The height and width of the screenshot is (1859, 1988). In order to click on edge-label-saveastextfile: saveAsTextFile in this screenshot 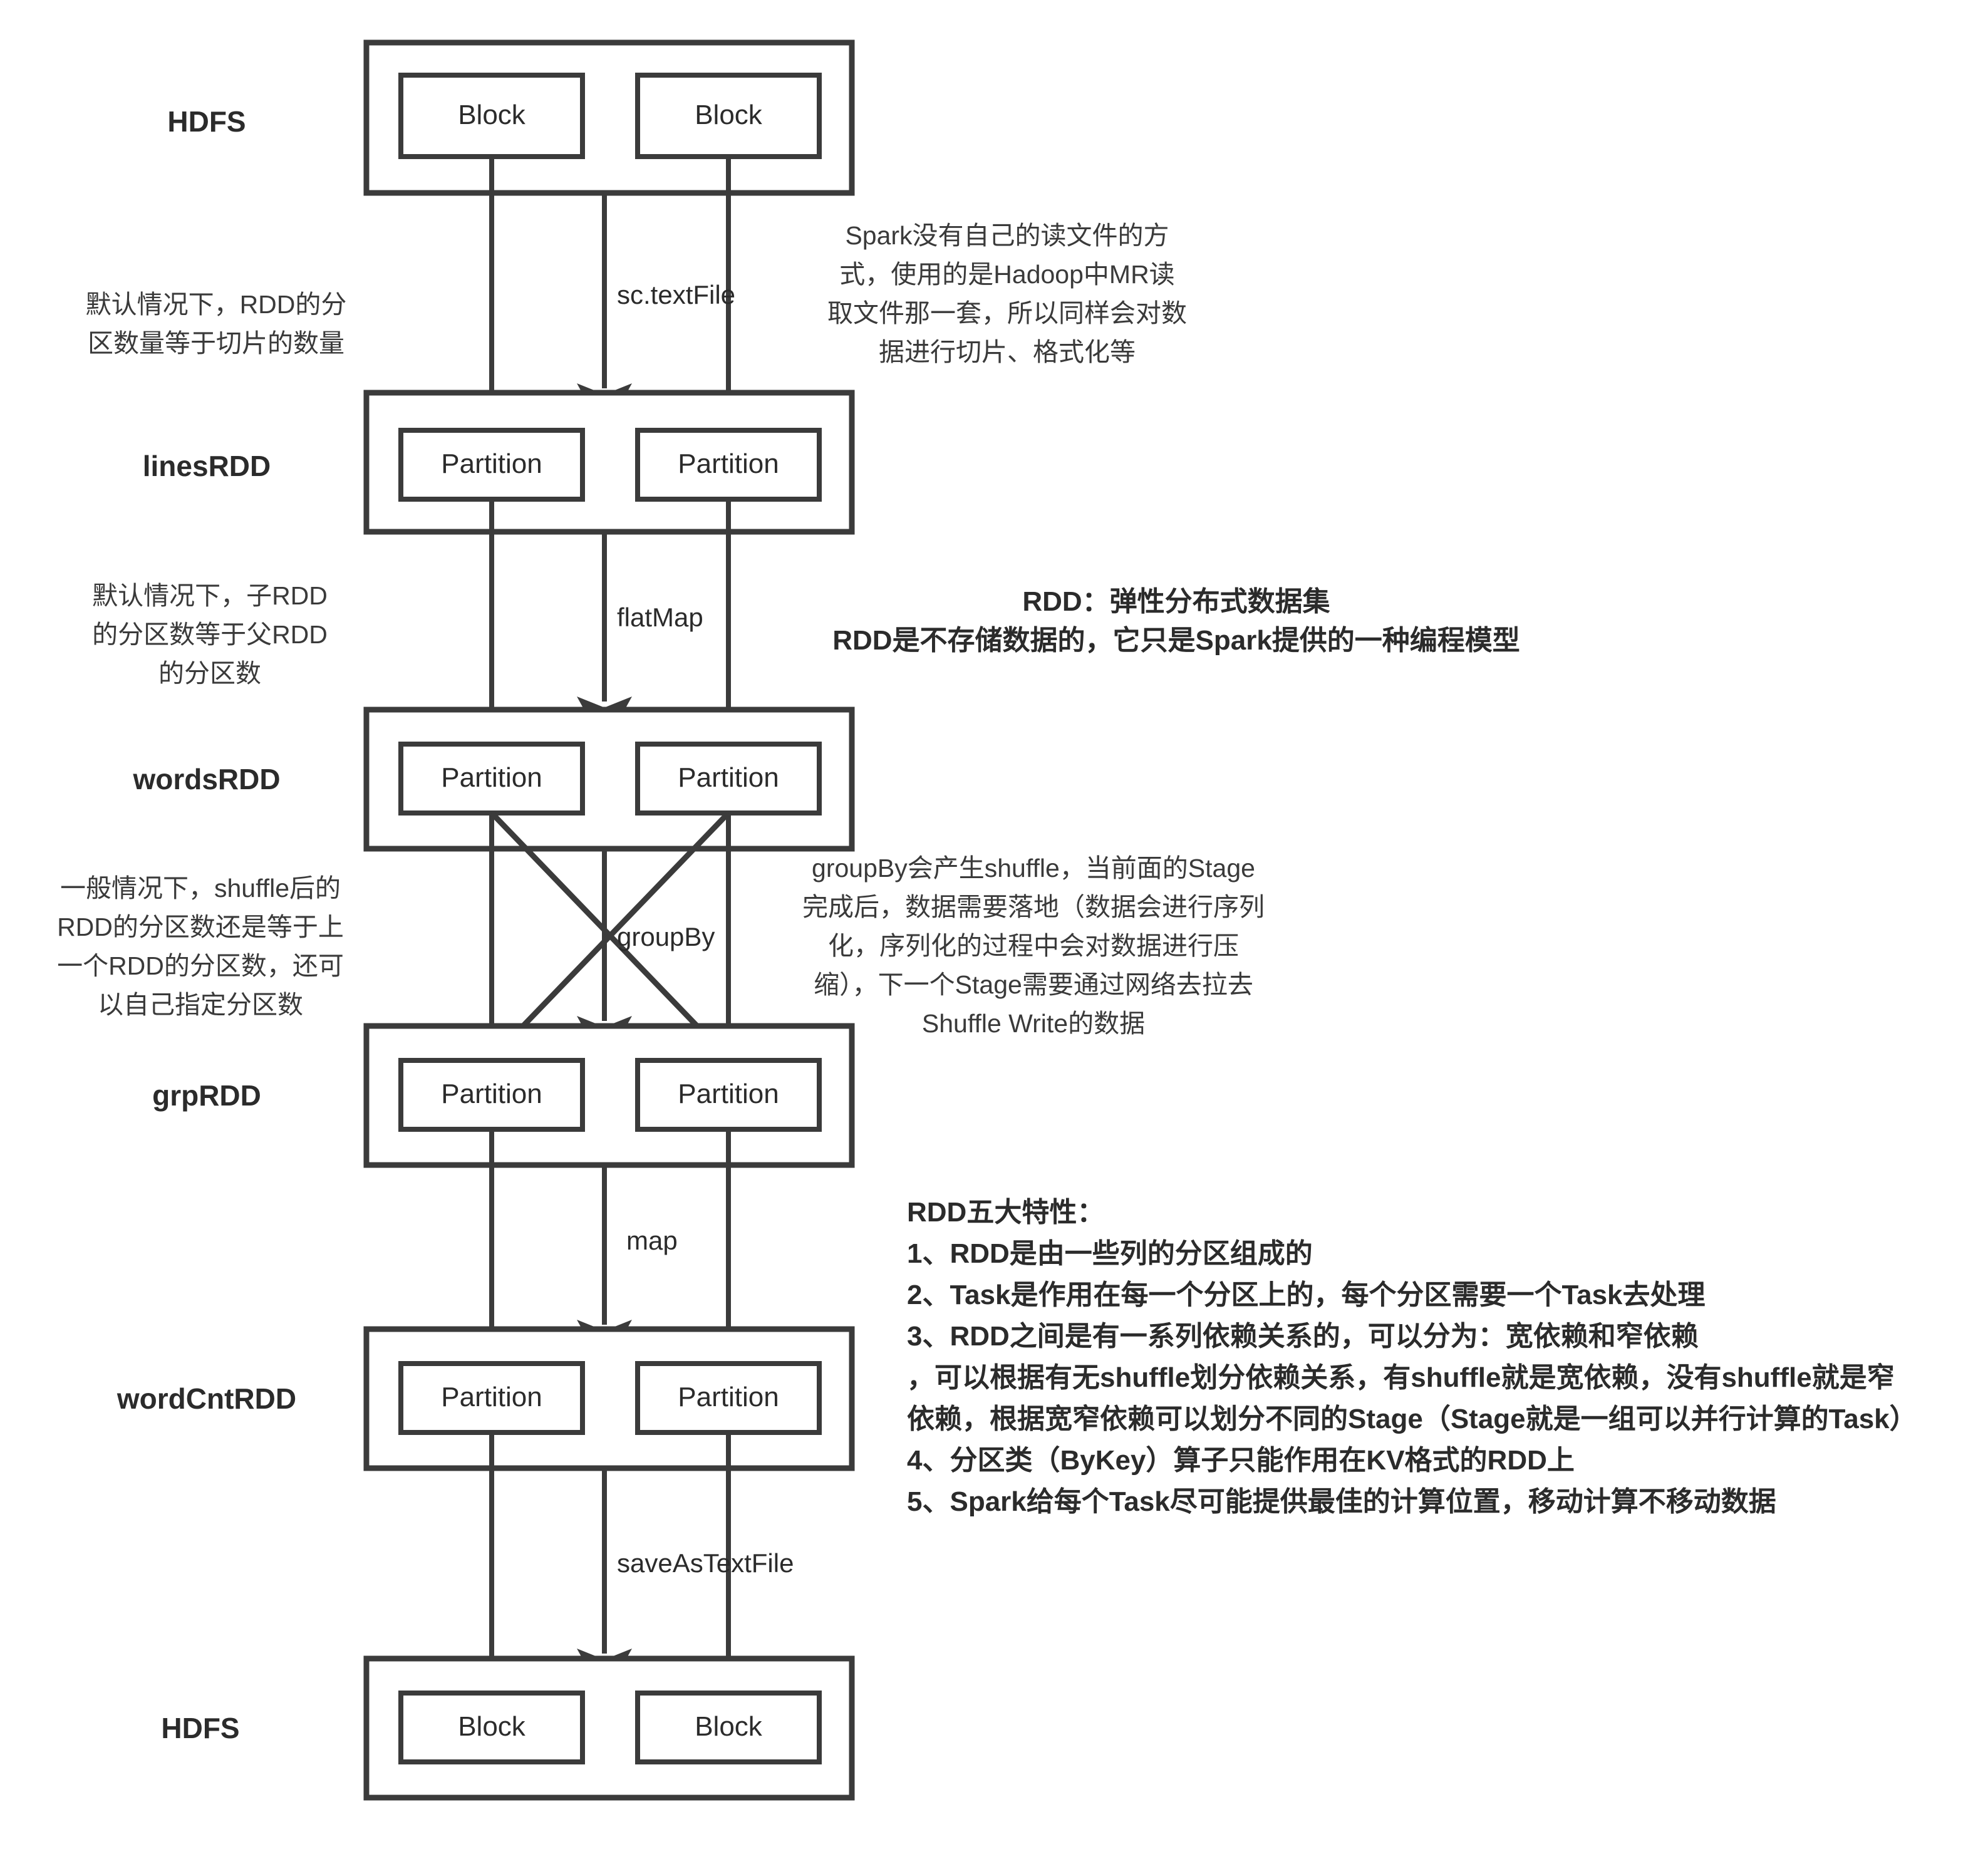, I will do `click(705, 1563)`.